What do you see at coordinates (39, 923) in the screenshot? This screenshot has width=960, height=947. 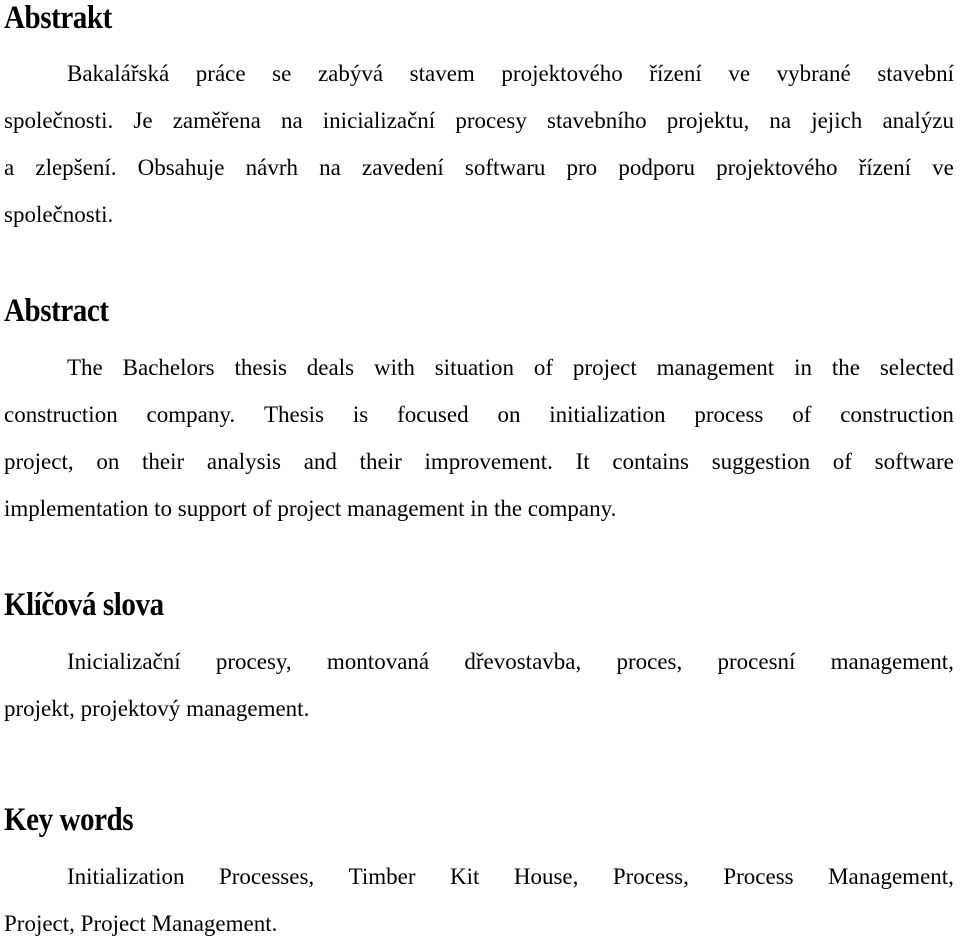 I see `word: Project,` at bounding box center [39, 923].